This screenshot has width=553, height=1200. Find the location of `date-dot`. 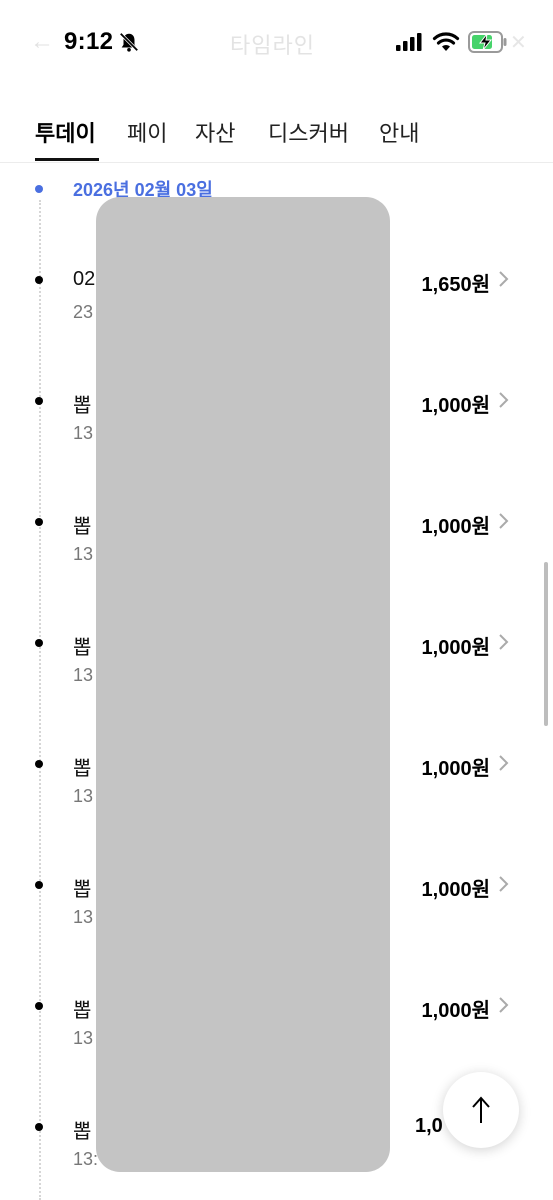

date-dot is located at coordinates (39, 189).